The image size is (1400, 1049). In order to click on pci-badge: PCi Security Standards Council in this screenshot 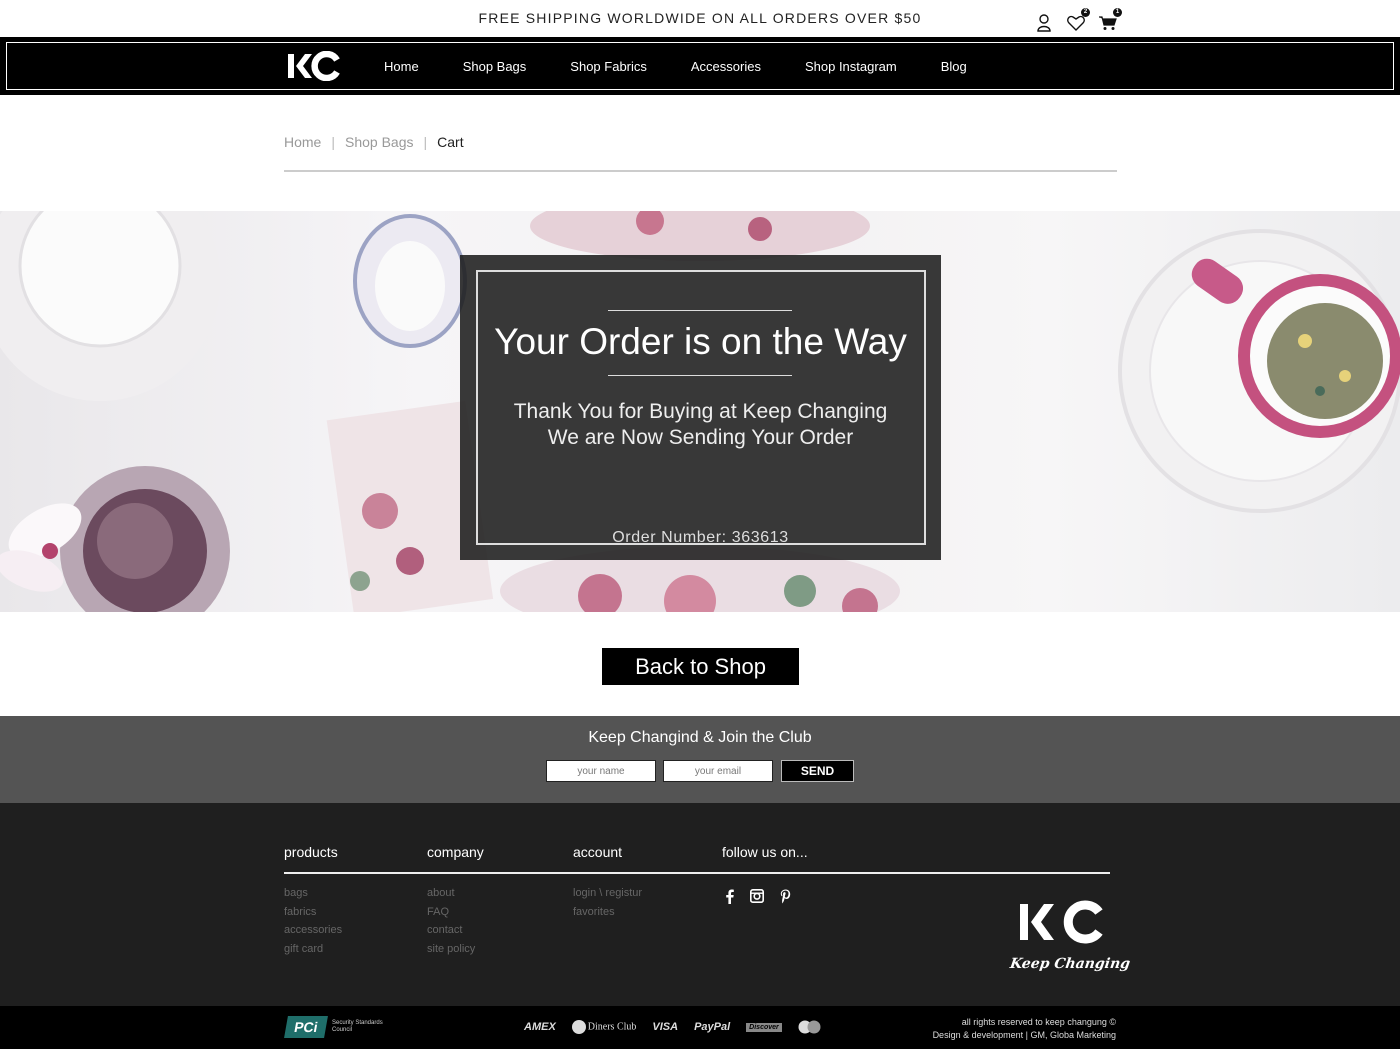, I will do `click(334, 1027)`.